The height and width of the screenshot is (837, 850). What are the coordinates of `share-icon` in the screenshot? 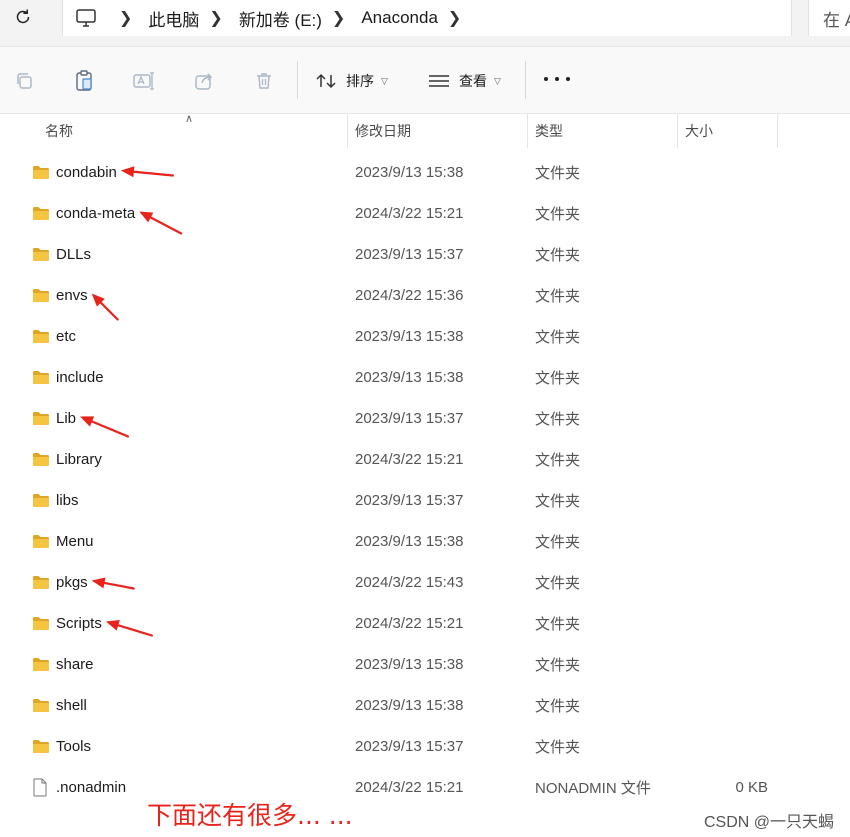 It's located at (203, 81).